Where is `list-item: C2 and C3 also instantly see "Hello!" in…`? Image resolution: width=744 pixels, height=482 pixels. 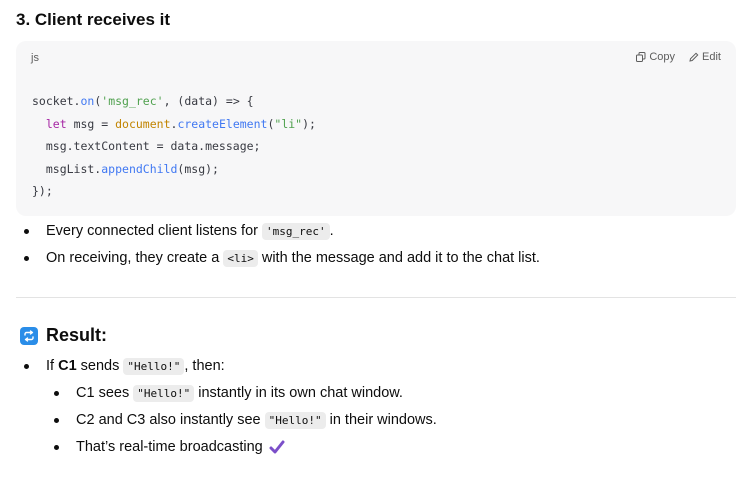 list-item: C2 and C3 also instantly see "Hello!" in… is located at coordinates (245, 421).